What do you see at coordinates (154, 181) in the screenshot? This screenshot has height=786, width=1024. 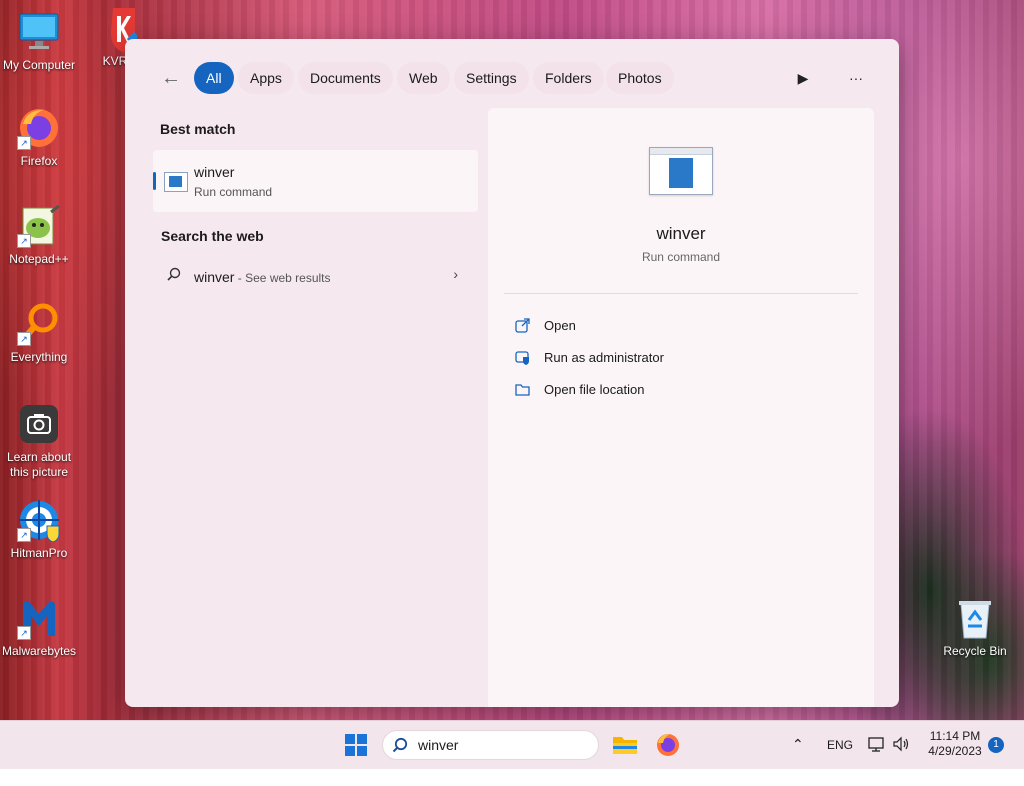 I see `selection-indicator` at bounding box center [154, 181].